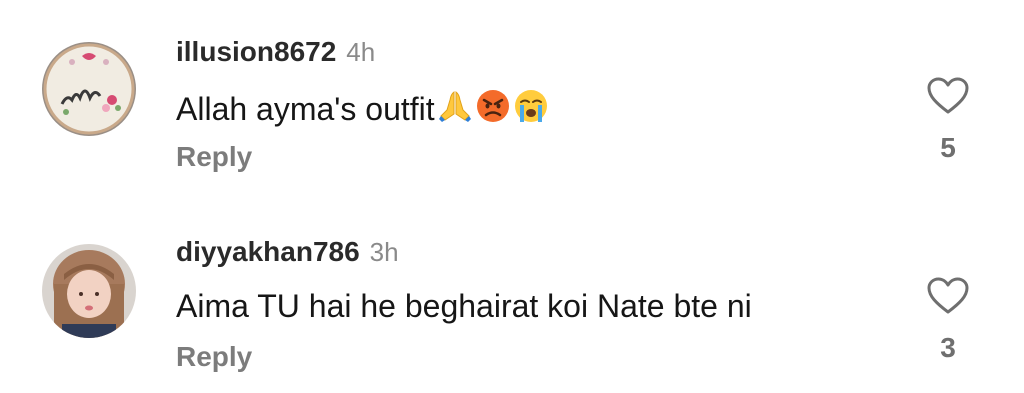  I want to click on comment-text: Aima TU hai he beghairat koi Nate bte ni, so click(464, 306).